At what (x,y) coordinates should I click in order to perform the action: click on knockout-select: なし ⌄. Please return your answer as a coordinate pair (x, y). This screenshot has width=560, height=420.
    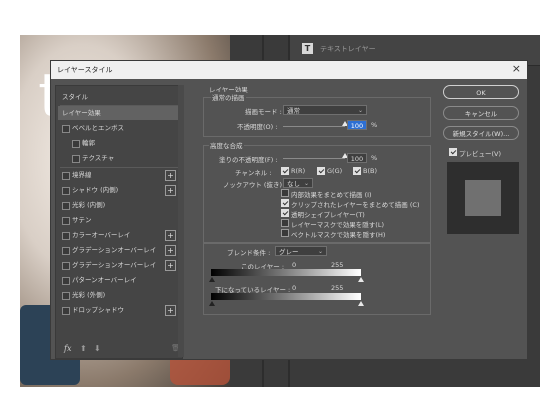
    Looking at the image, I should click on (298, 183).